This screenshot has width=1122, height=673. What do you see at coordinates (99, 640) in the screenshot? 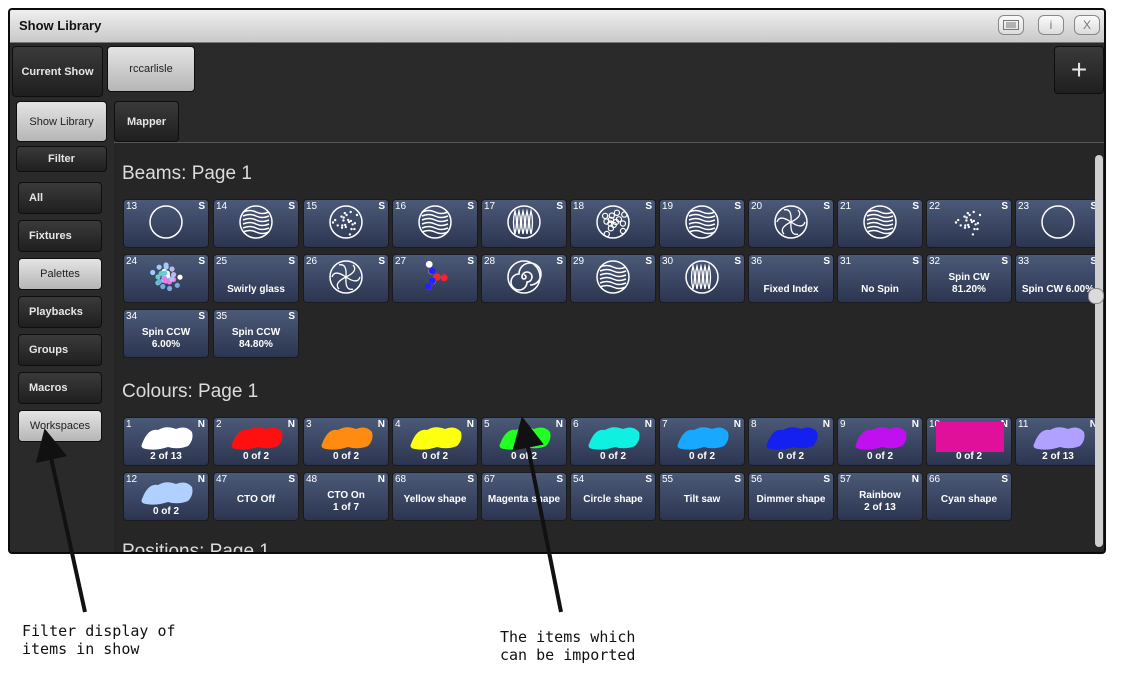
I see `filter-annotation: Filter display of items in show` at bounding box center [99, 640].